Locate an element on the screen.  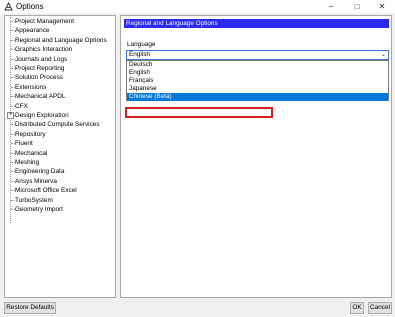
tree-item-mechanical-apdl: Mechanical APDL is located at coordinates (40, 96).